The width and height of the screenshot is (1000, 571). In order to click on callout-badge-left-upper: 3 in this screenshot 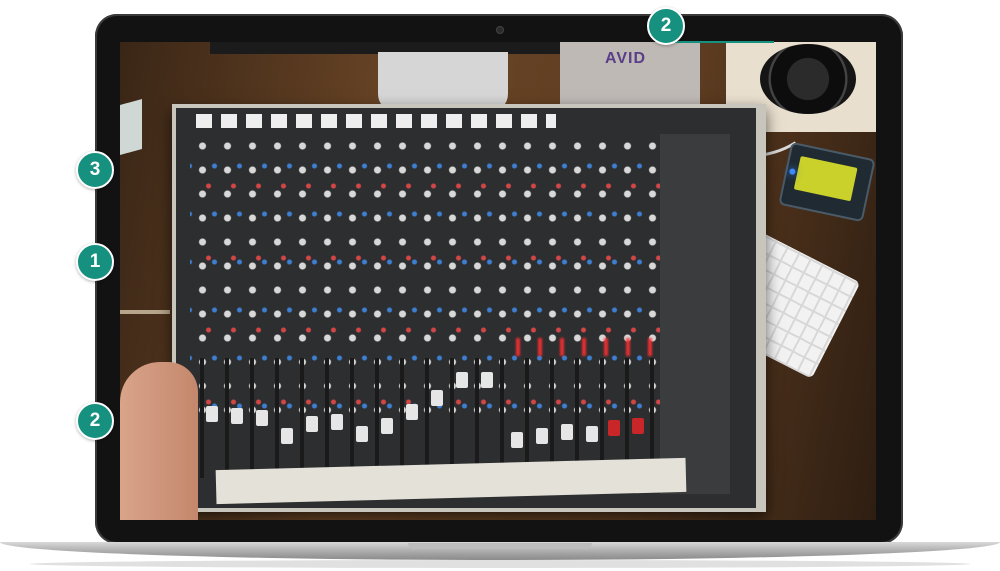, I will do `click(95, 170)`.